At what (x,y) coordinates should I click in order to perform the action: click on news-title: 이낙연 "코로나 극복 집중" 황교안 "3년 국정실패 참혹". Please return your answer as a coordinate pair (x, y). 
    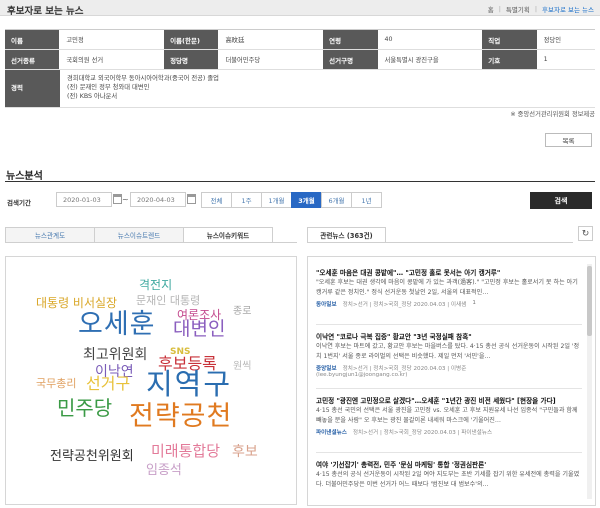
    Looking at the image, I should click on (449, 337).